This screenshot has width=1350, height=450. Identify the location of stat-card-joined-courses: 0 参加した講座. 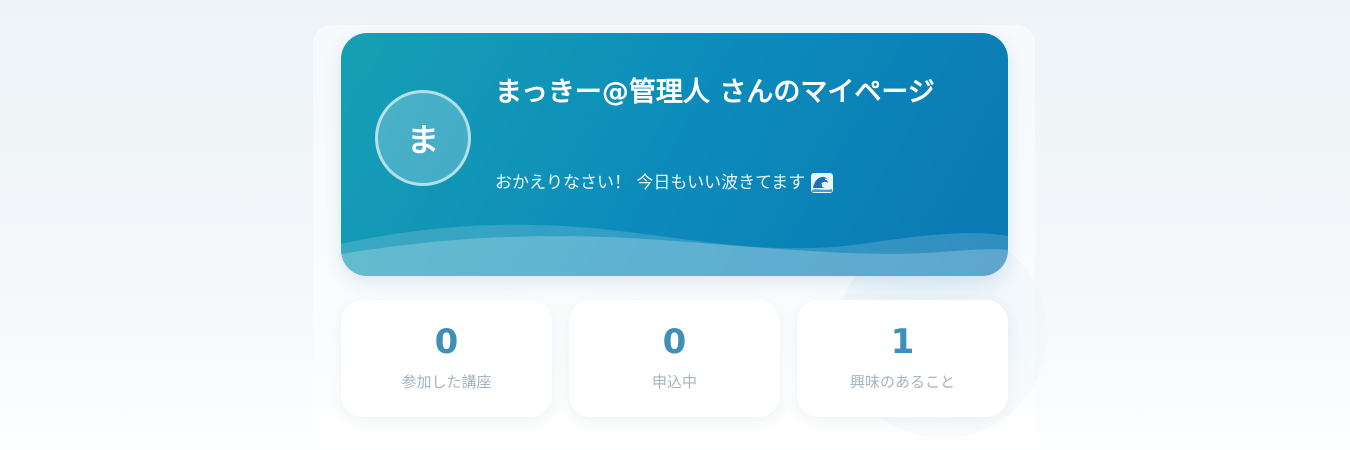
(446, 358).